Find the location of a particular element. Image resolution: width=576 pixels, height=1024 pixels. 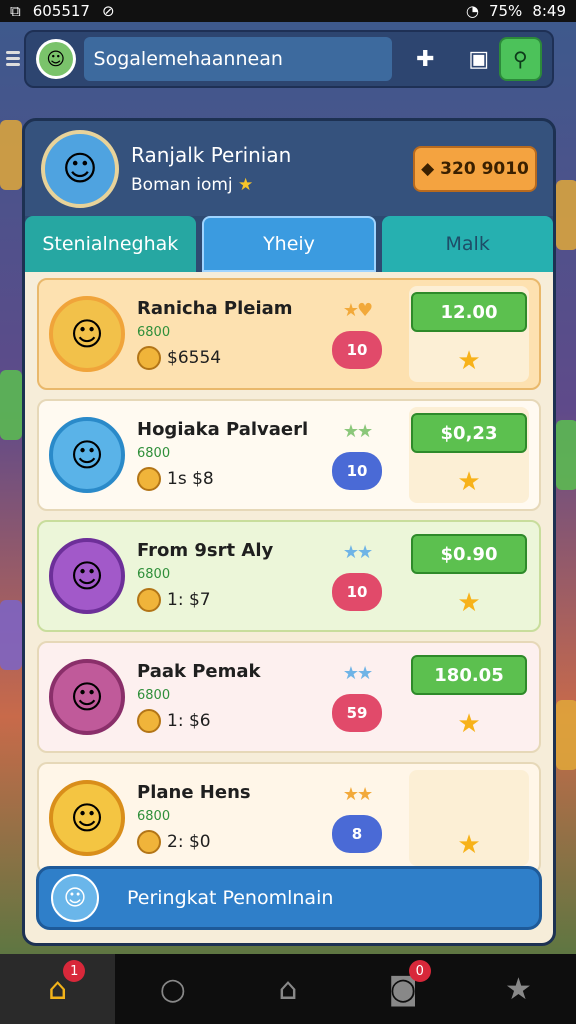

tab-1: Stenialneghak is located at coordinates (110, 244).